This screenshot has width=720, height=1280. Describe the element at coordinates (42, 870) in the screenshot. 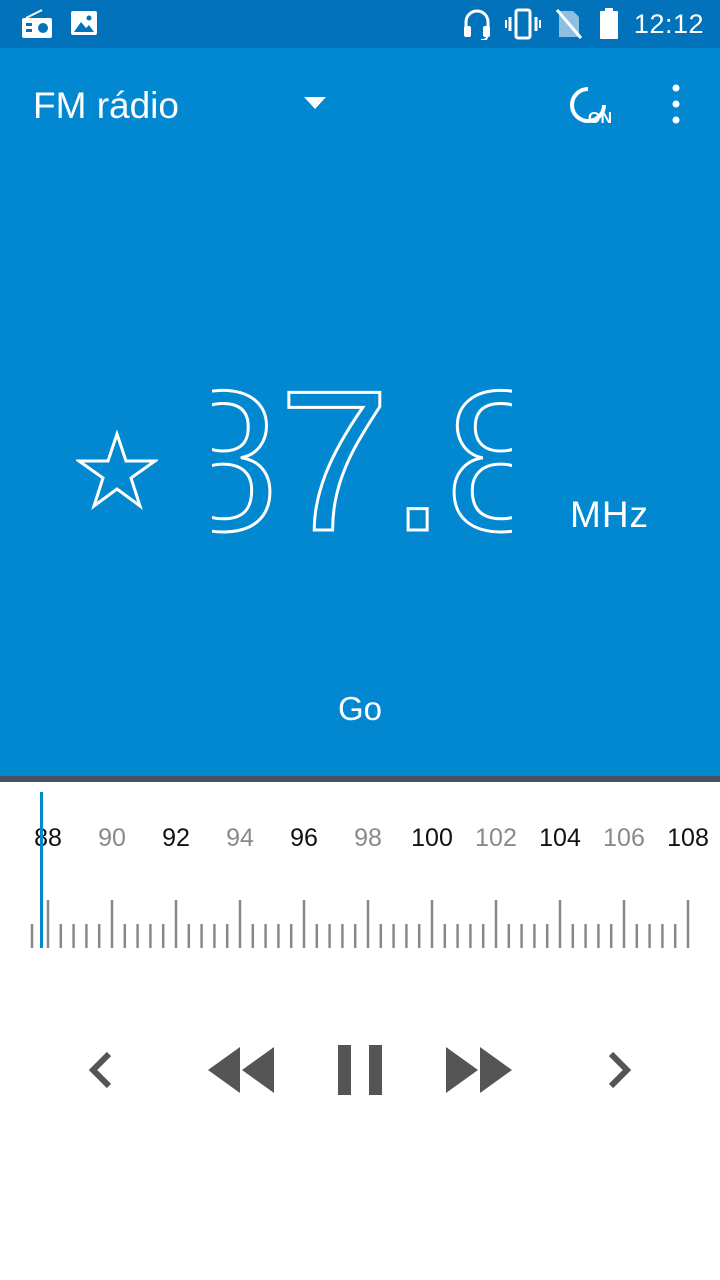

I see `dial-needle` at that location.